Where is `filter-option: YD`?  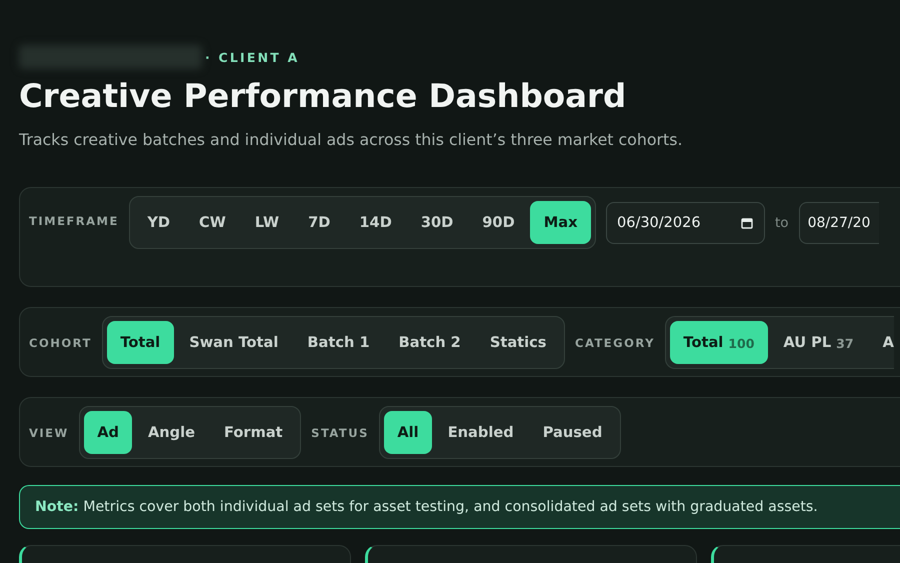
filter-option: YD is located at coordinates (159, 222).